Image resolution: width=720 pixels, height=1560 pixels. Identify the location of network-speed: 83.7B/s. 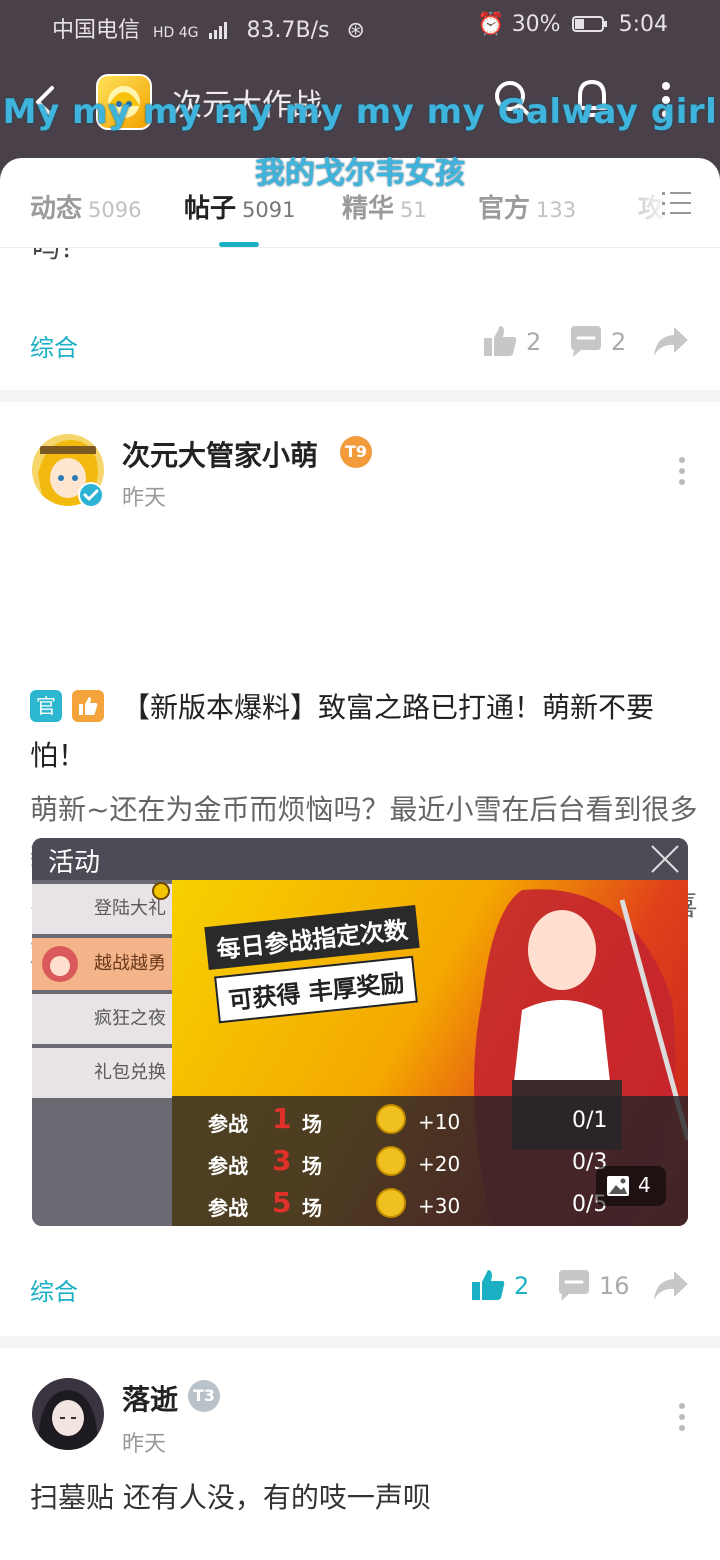
(288, 30).